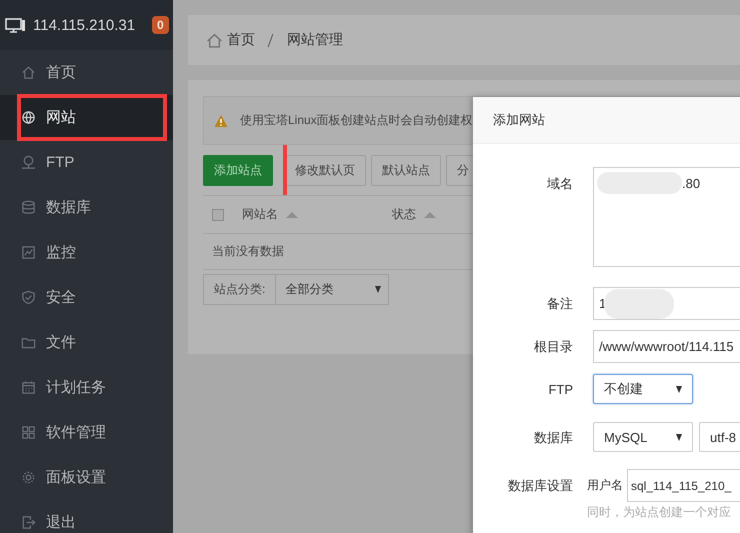 Image resolution: width=740 pixels, height=533 pixels. I want to click on column-header: 状态, so click(404, 214).